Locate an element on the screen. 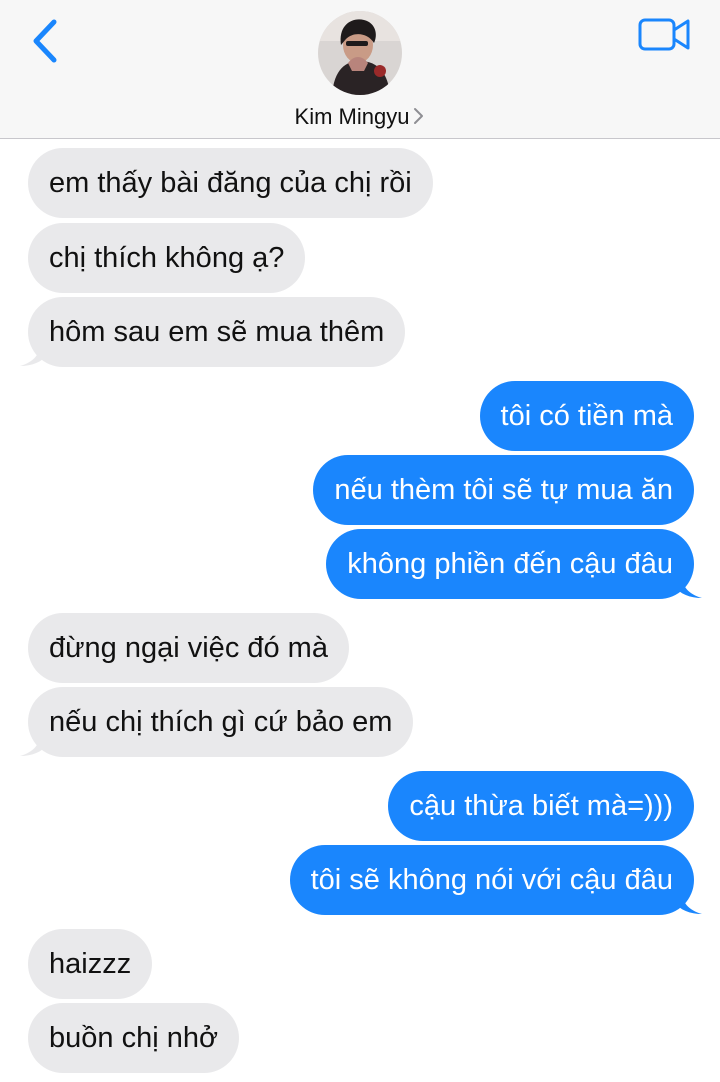 This screenshot has width=720, height=1082. incoming-message-bubble: em thấy bài đăng của chị rồi is located at coordinates (230, 183).